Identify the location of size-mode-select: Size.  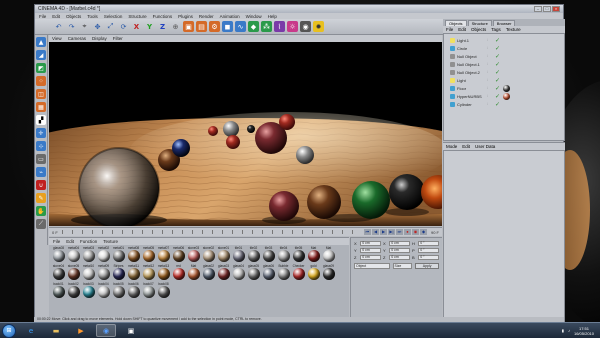
(402, 266).